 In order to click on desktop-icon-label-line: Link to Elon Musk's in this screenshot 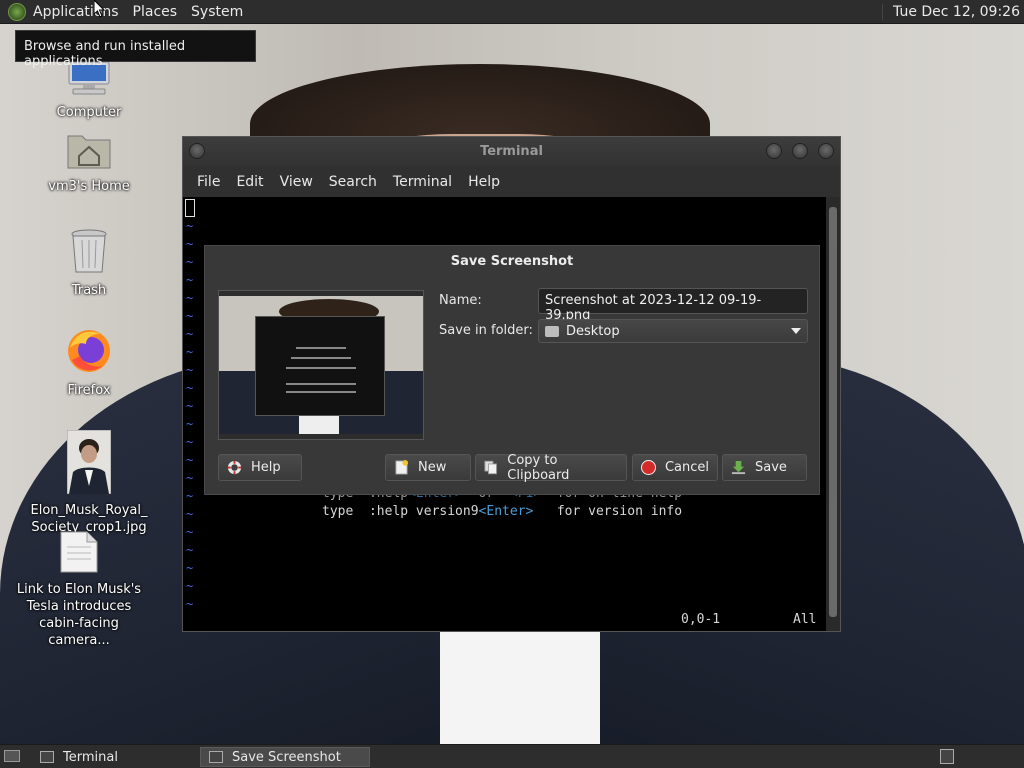, I will do `click(79, 589)`.